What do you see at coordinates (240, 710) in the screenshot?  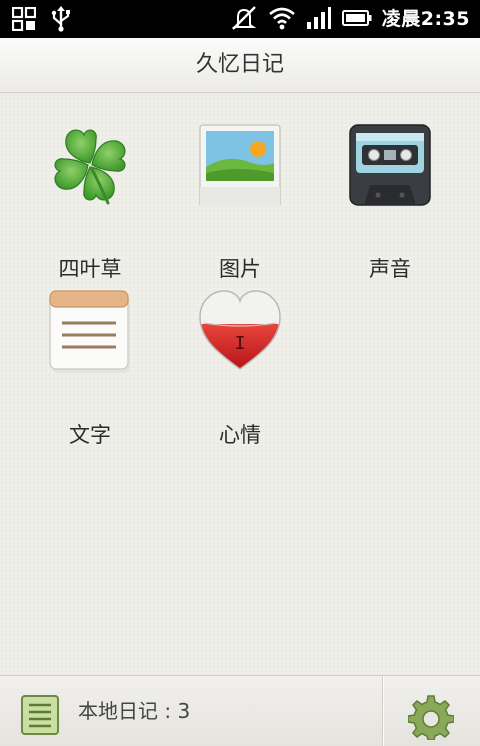 I see `bottom-bar: 本地日记 : 3` at bounding box center [240, 710].